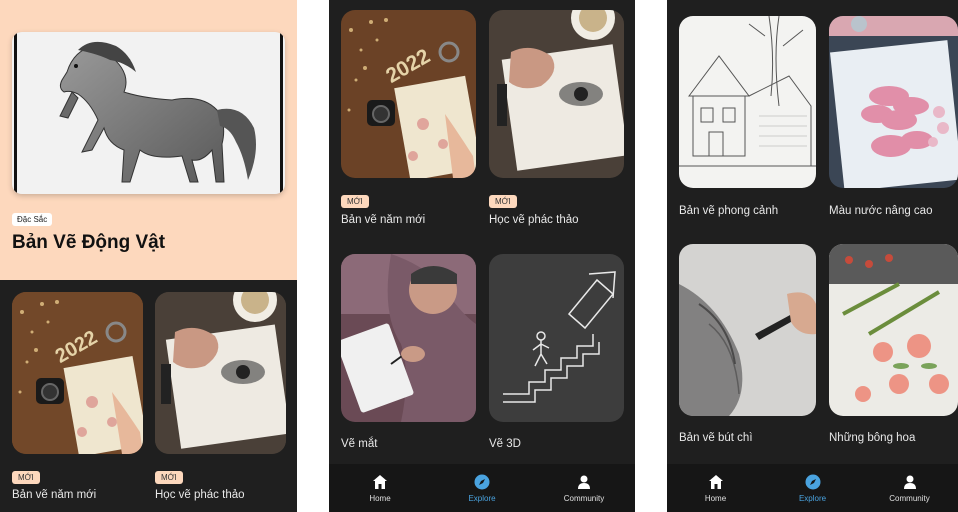  I want to click on pencil-shading-photo, so click(747, 330).